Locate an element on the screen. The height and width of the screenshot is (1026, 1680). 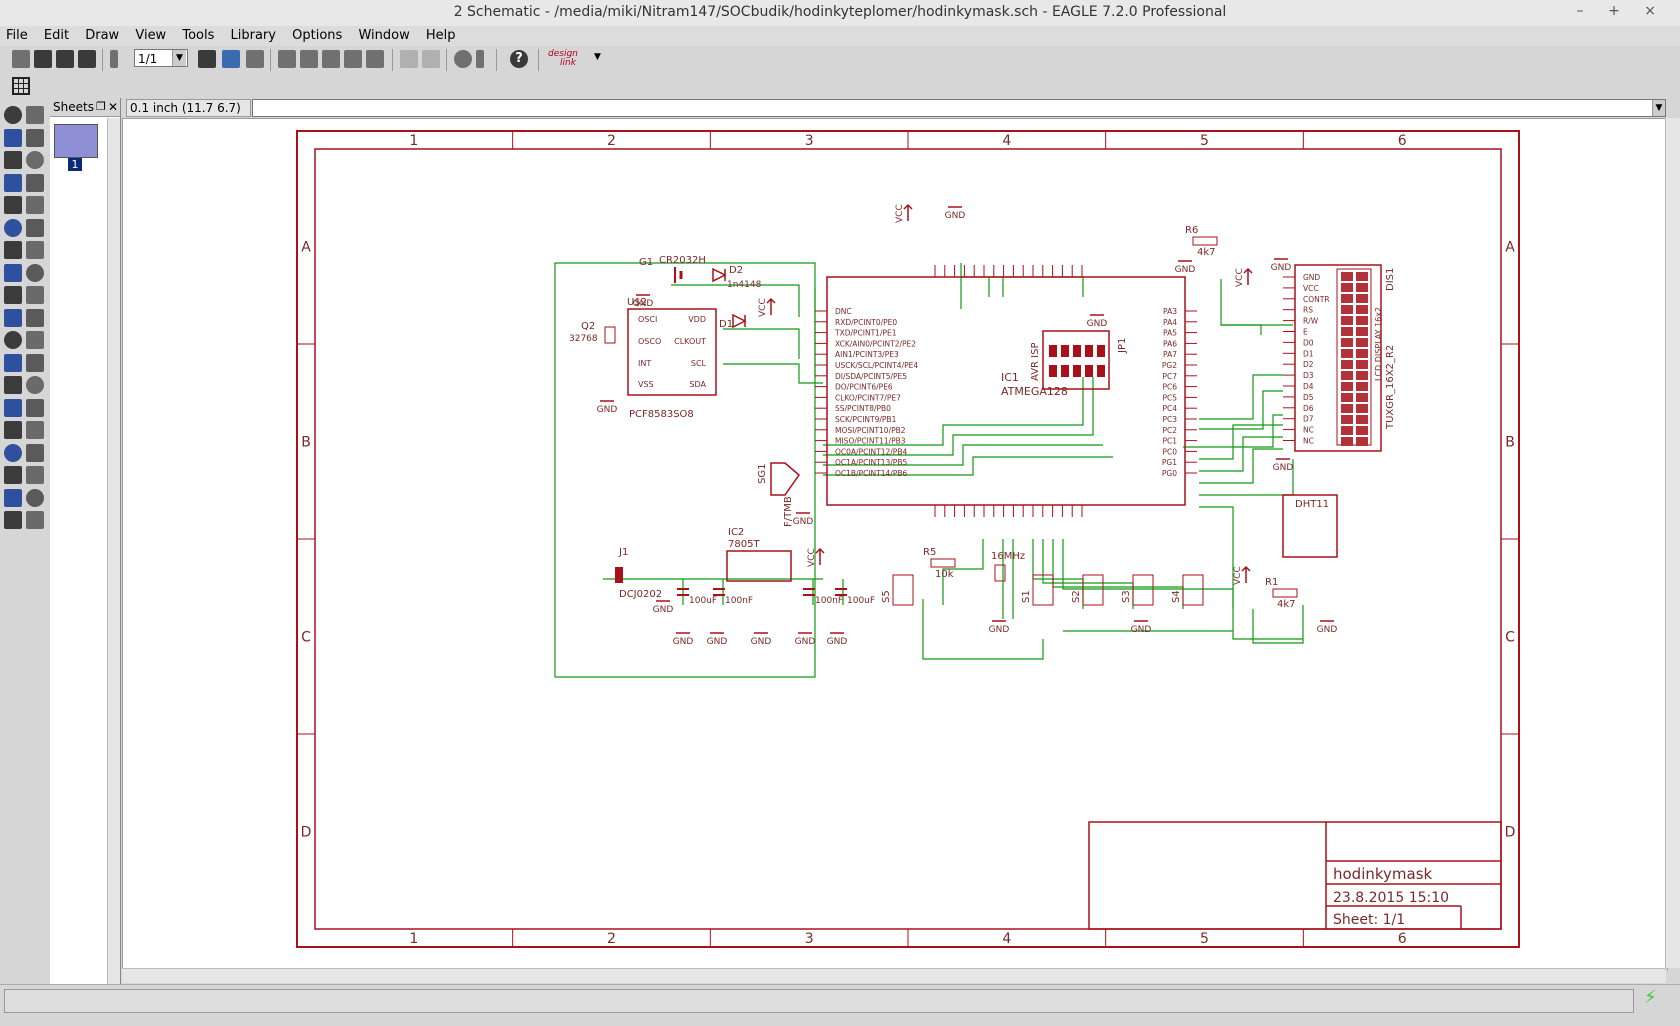
ulp-icon is located at coordinates (231, 59).